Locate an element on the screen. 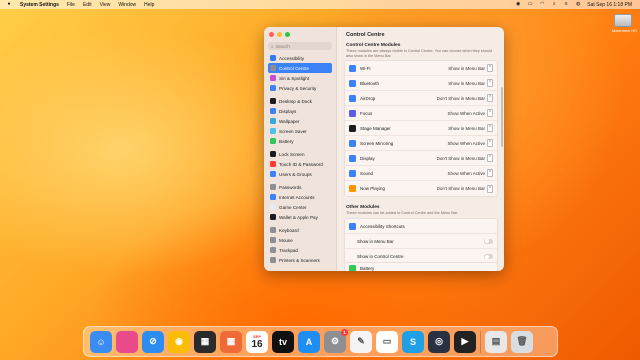 The image size is (640, 360). menu-view: View is located at coordinates (105, 5).